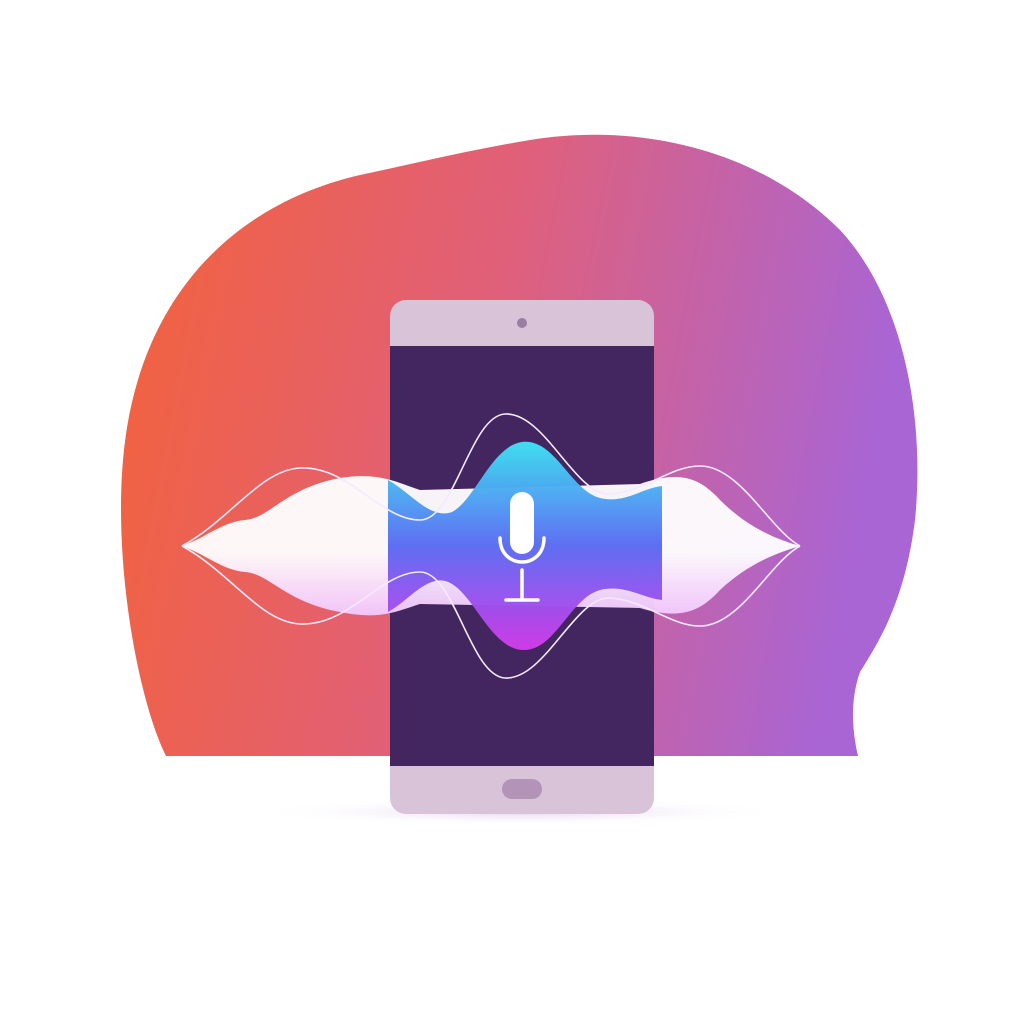 This screenshot has width=1024, height=1024. What do you see at coordinates (522, 789) in the screenshot?
I see `home-button-icon` at bounding box center [522, 789].